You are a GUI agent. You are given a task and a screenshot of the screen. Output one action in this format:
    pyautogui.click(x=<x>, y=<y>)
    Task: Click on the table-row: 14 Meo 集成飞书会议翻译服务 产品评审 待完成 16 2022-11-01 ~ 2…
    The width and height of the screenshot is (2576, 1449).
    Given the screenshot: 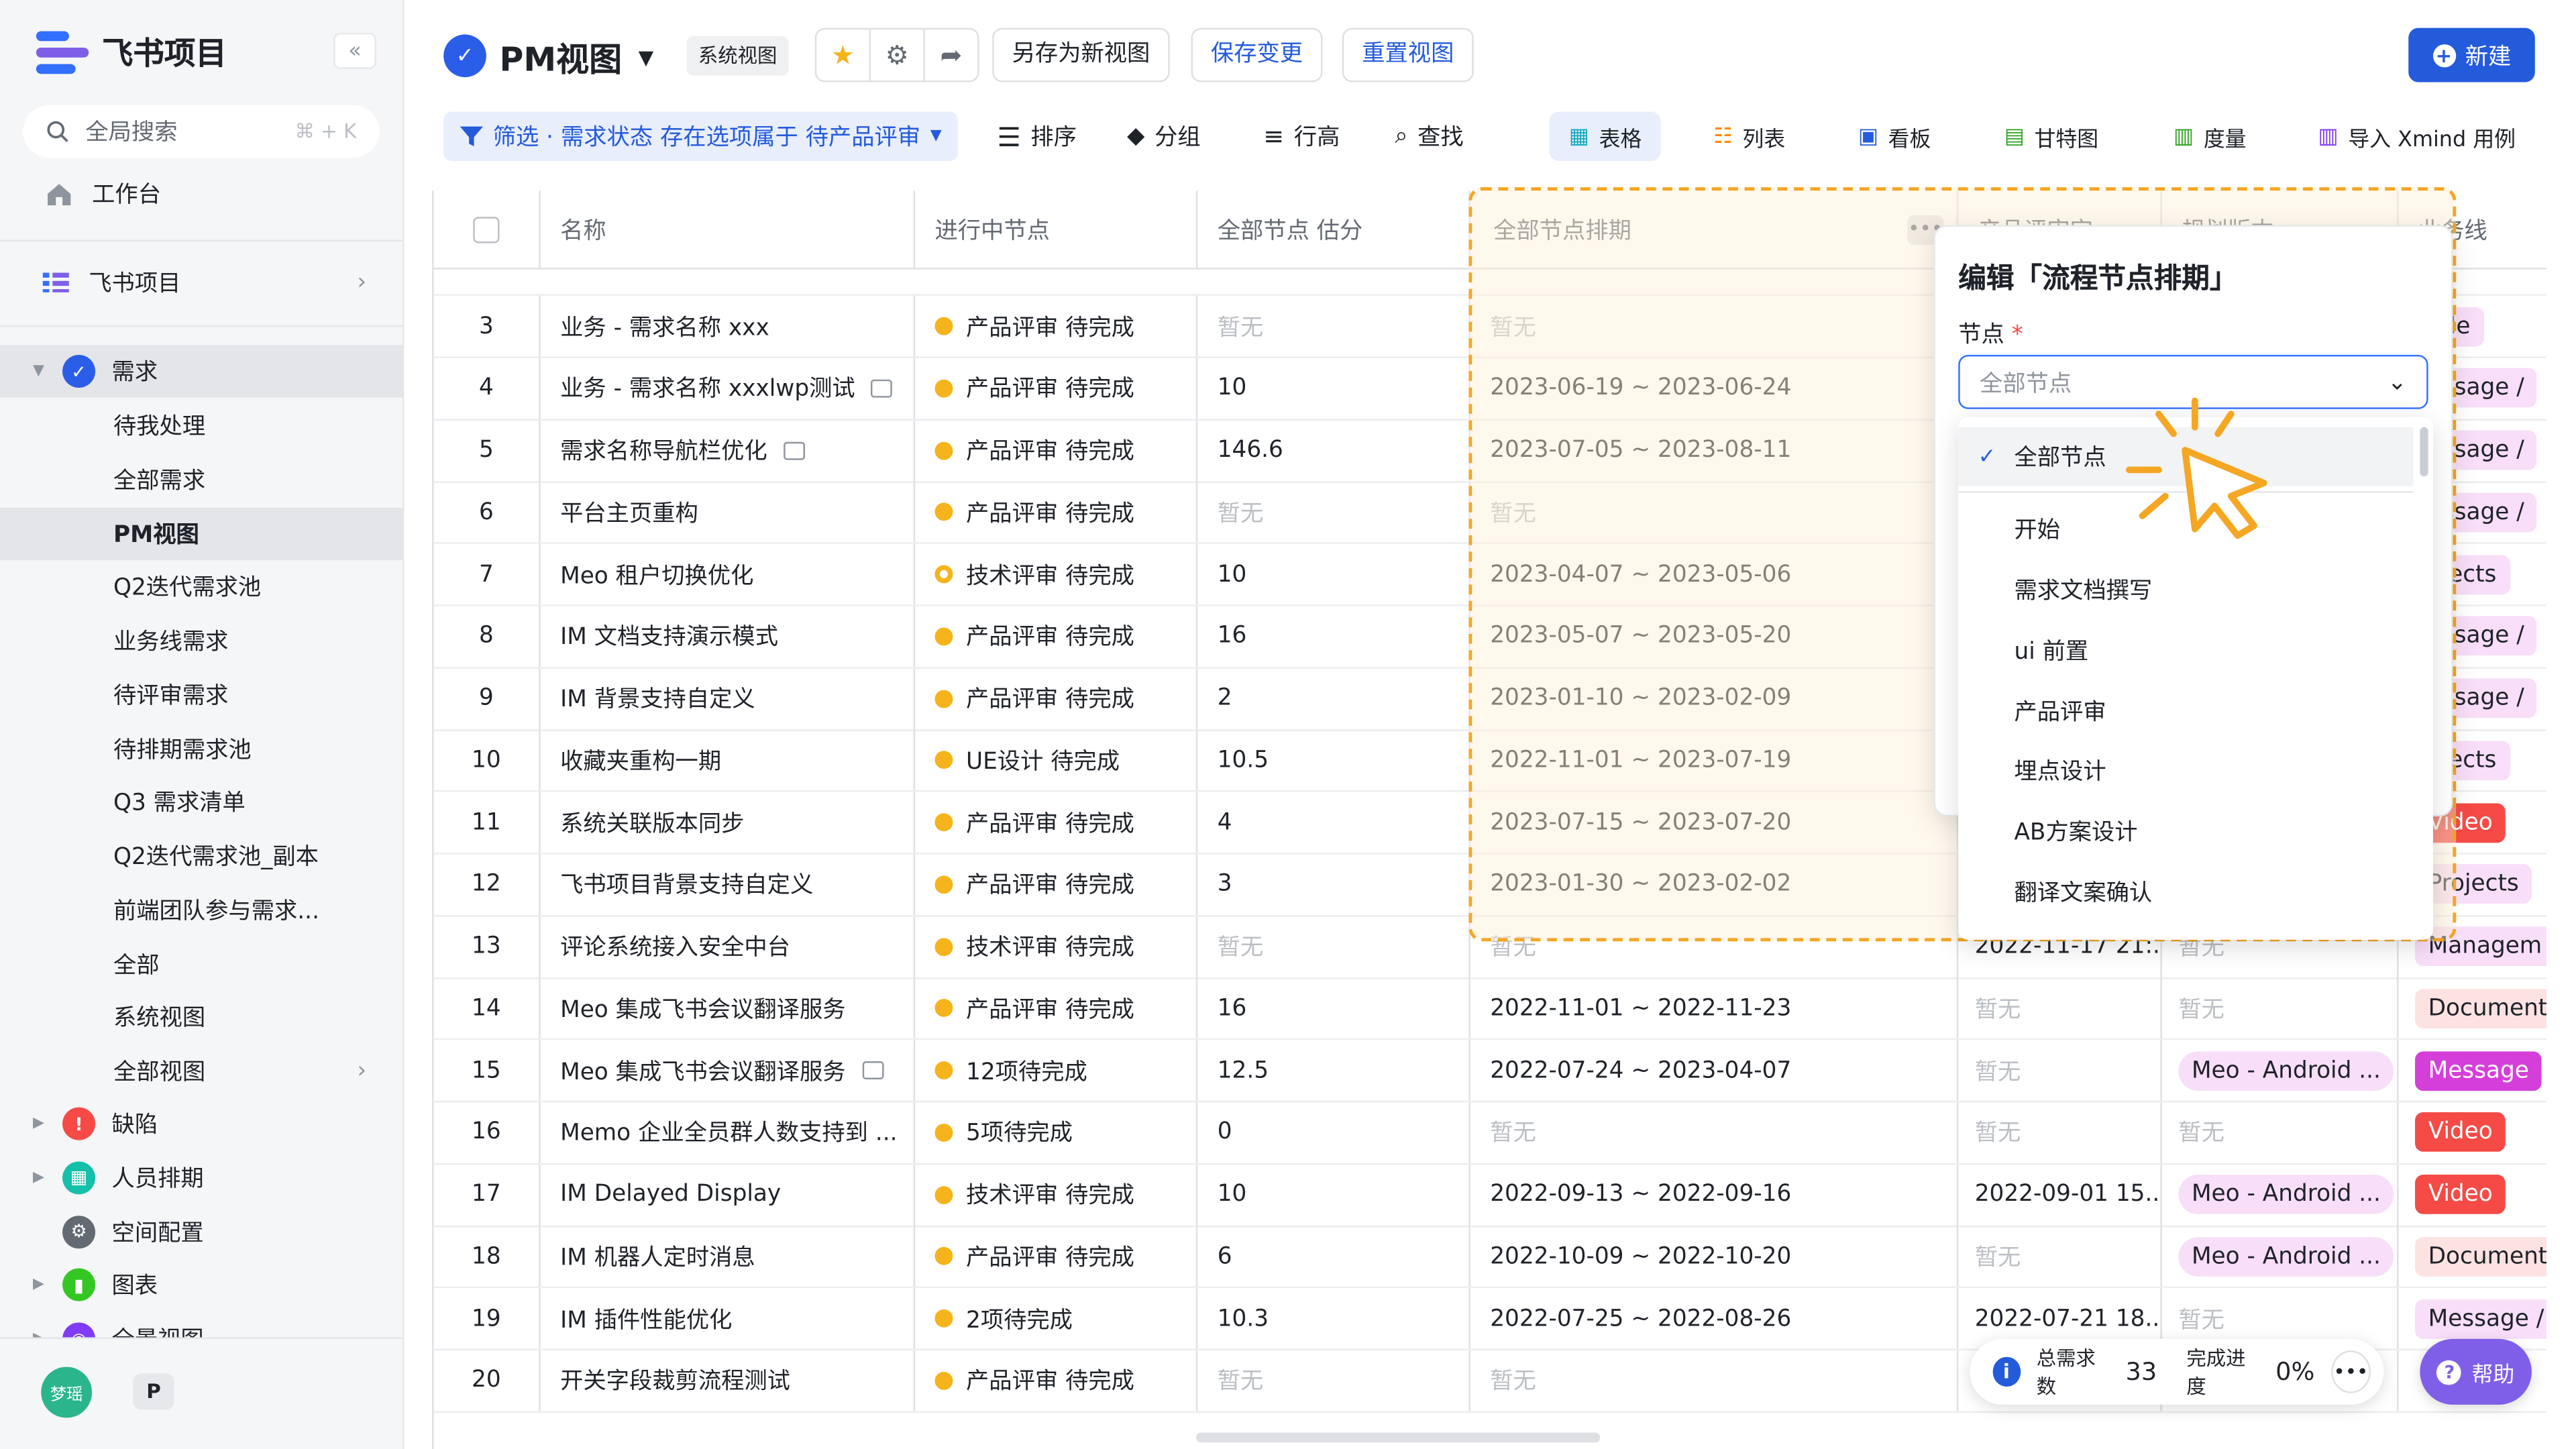 What is the action you would take?
    pyautogui.click(x=1489, y=1008)
    